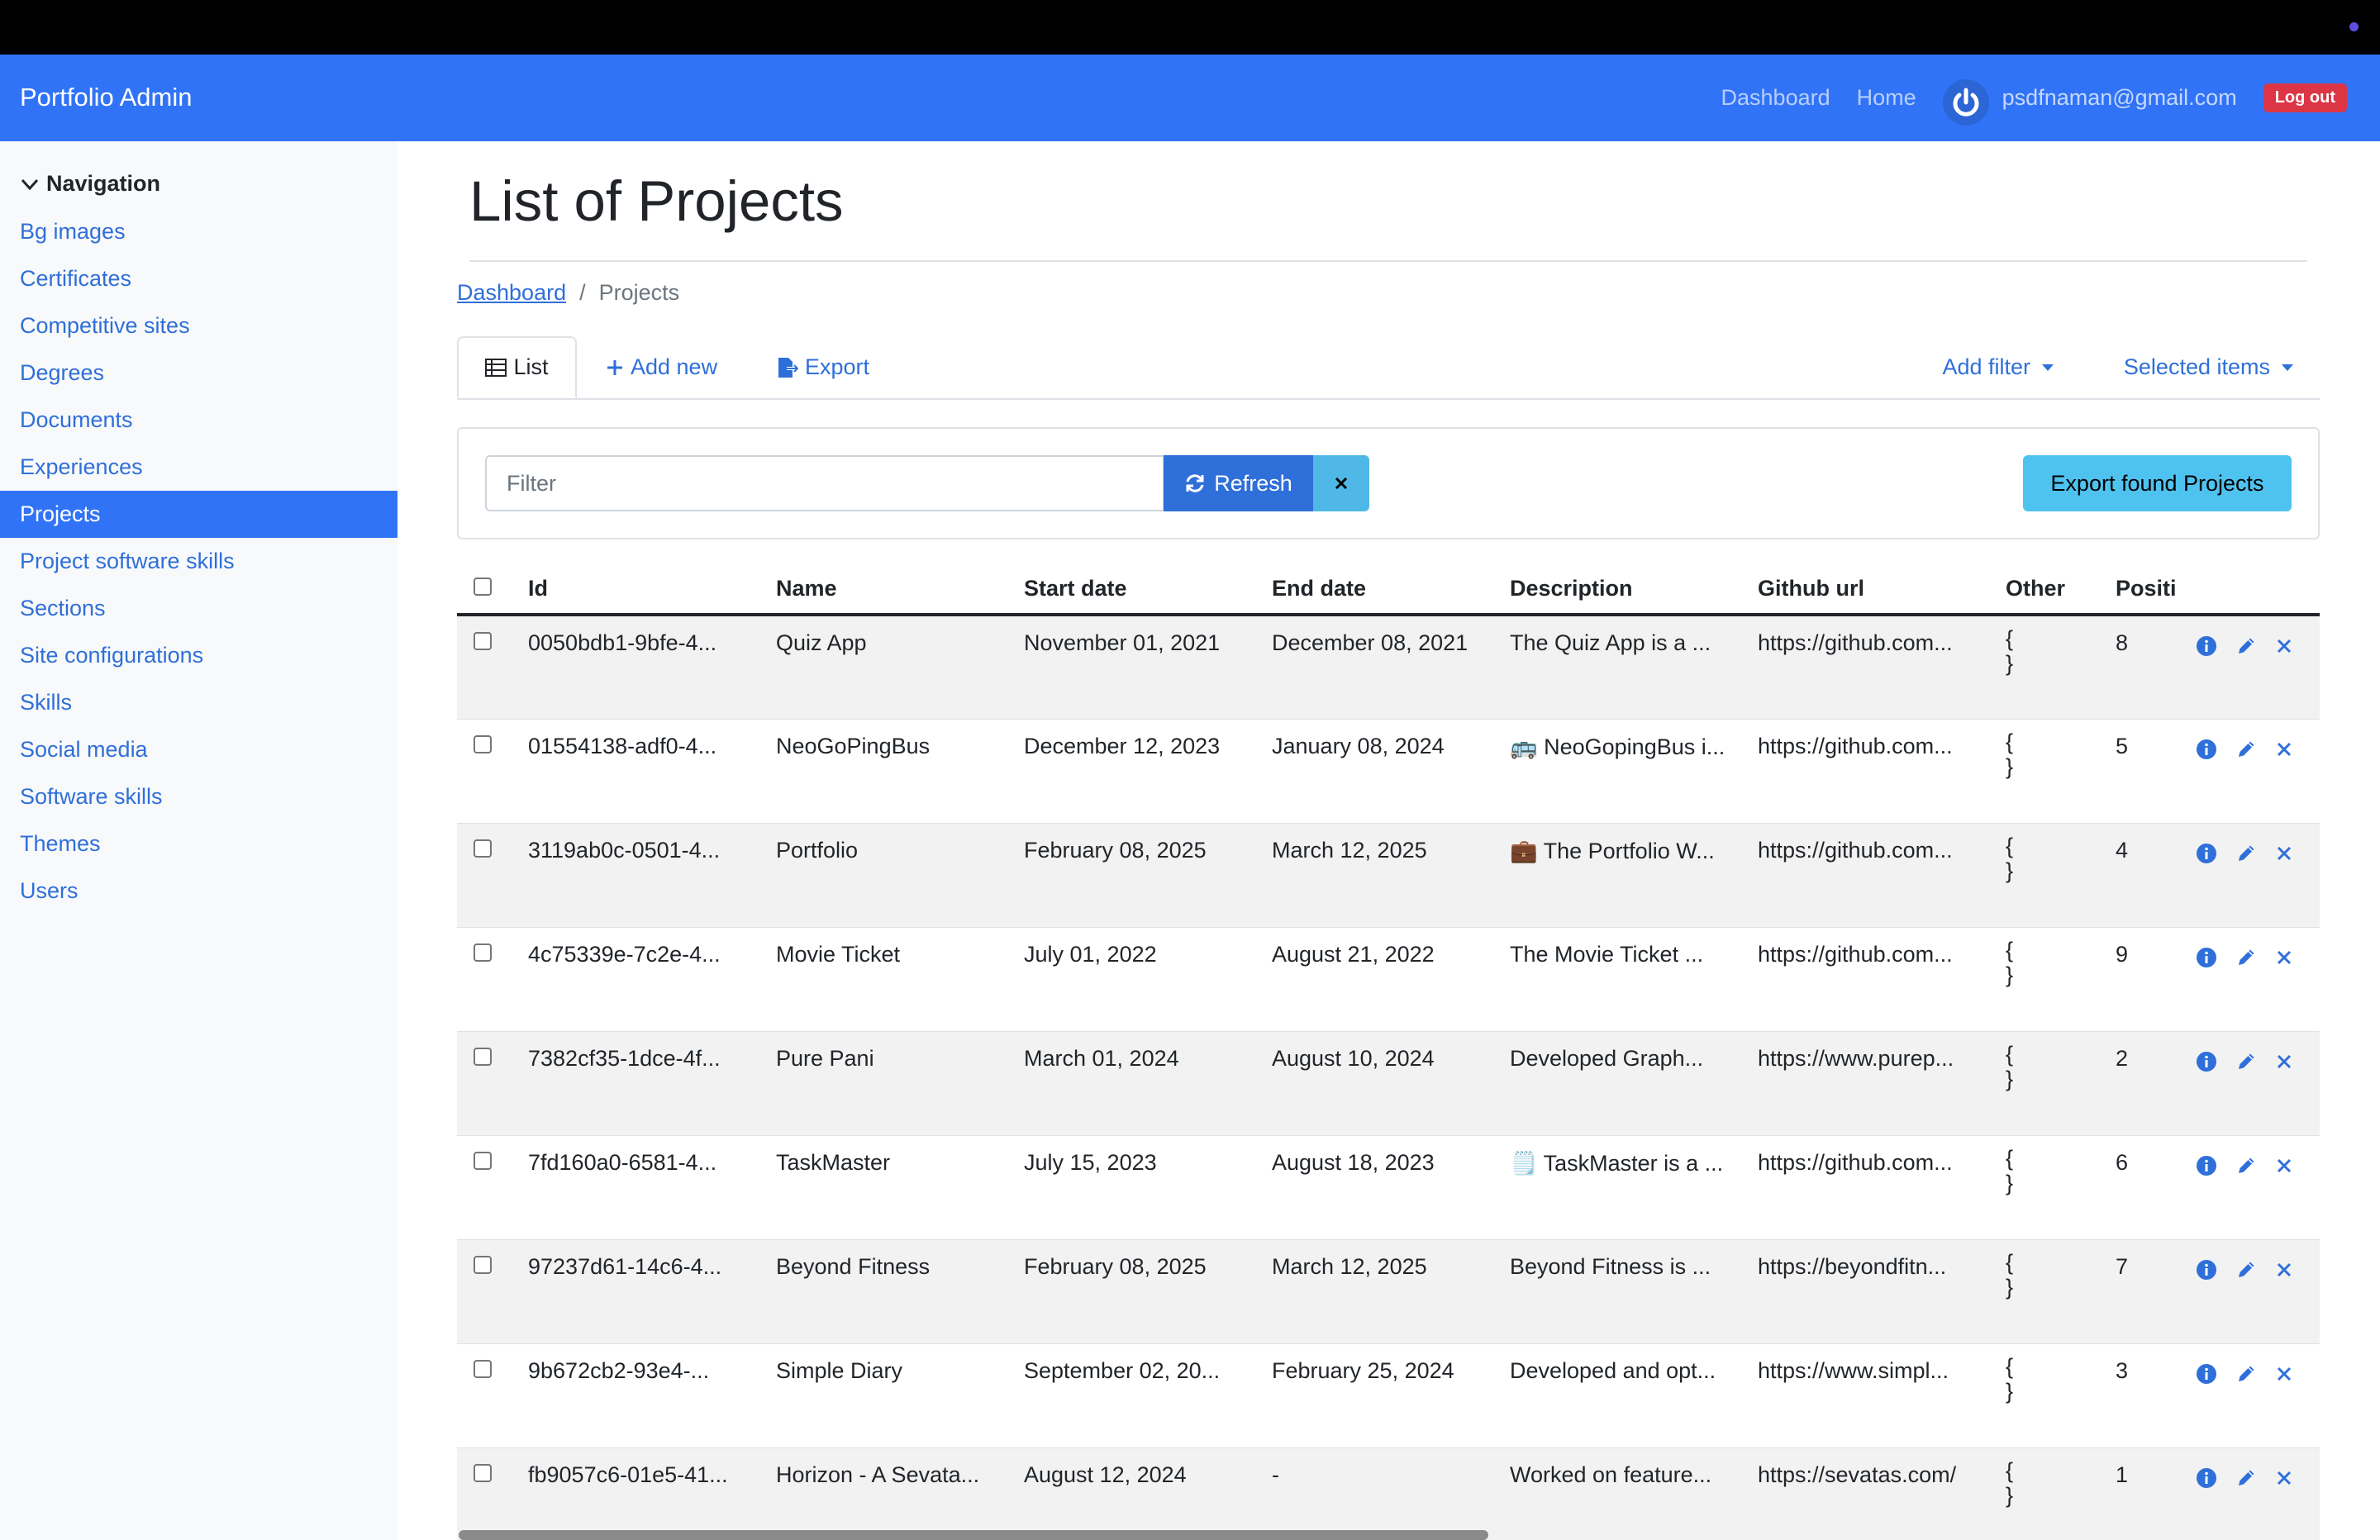 This screenshot has width=2380, height=1540. I want to click on clear-filter-button, so click(1341, 483).